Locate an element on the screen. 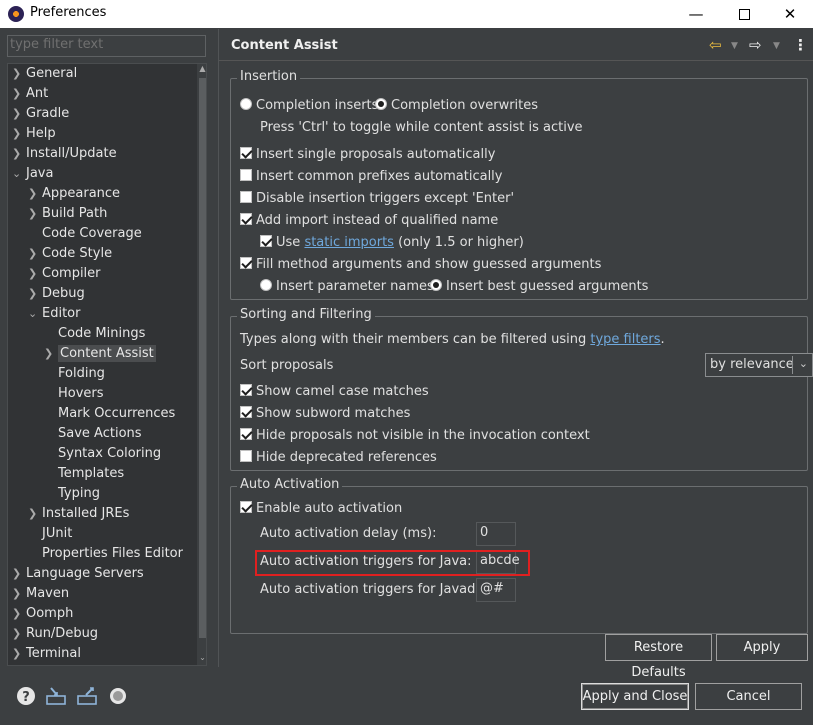 The height and width of the screenshot is (725, 813). scroll-down-icon: ⌄ is located at coordinates (202, 657).